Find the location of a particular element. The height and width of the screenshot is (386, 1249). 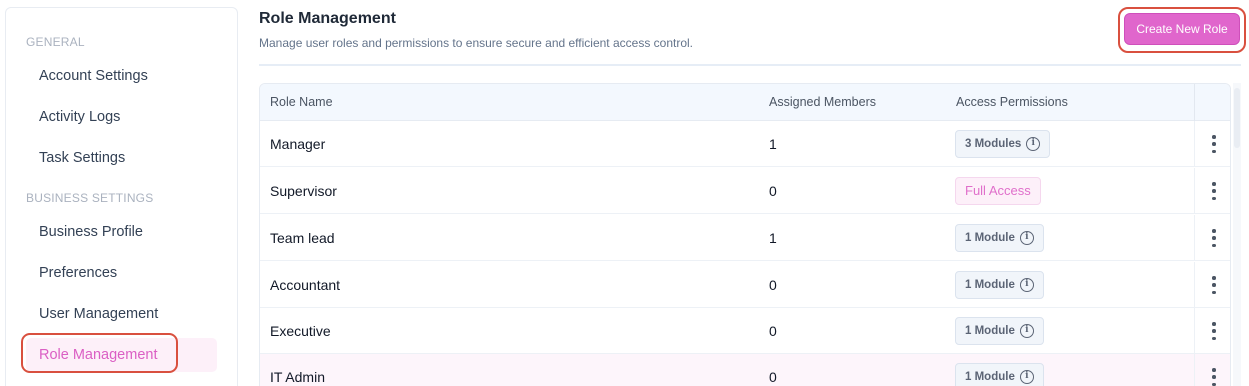

table-row: Team lead 1 1 Module i is located at coordinates (745, 238).